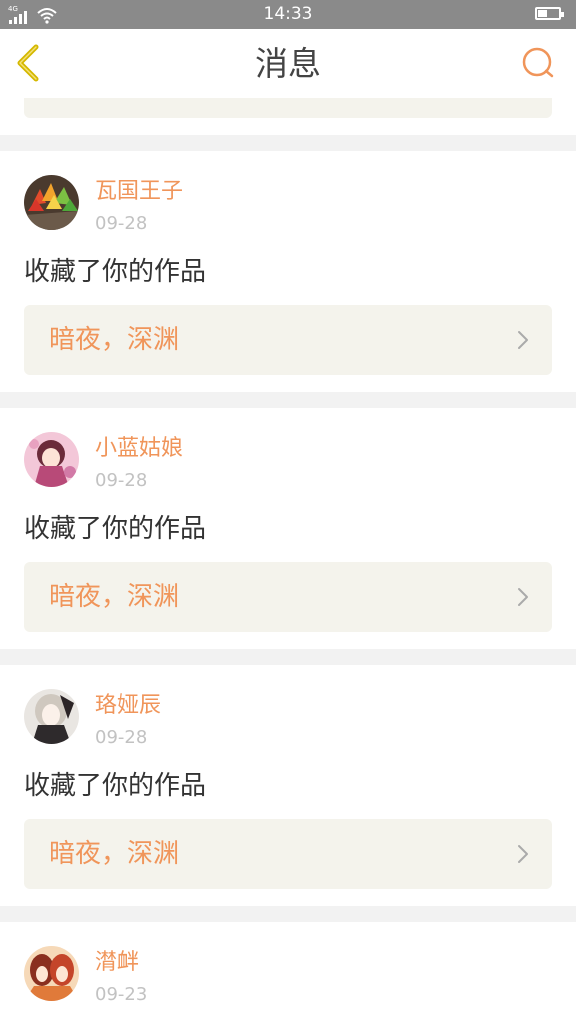  I want to click on work-link-partial, so click(288, 108).